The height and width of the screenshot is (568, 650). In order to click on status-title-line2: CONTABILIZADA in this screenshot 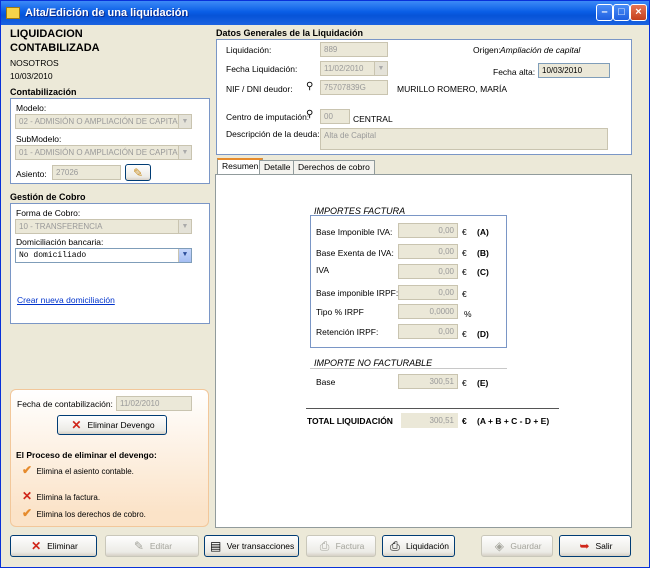, I will do `click(55, 48)`.